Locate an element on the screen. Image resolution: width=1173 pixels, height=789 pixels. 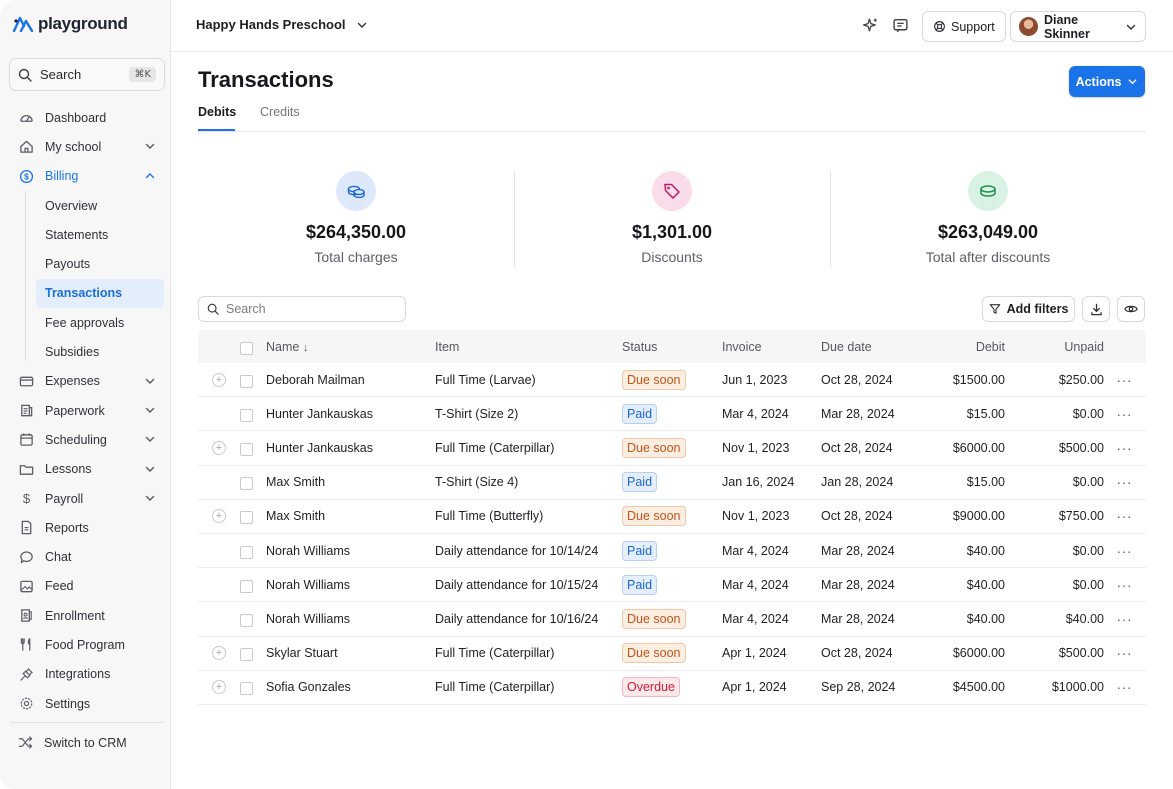
sidebar-item-subsidies: Subsidies is located at coordinates (87, 351).